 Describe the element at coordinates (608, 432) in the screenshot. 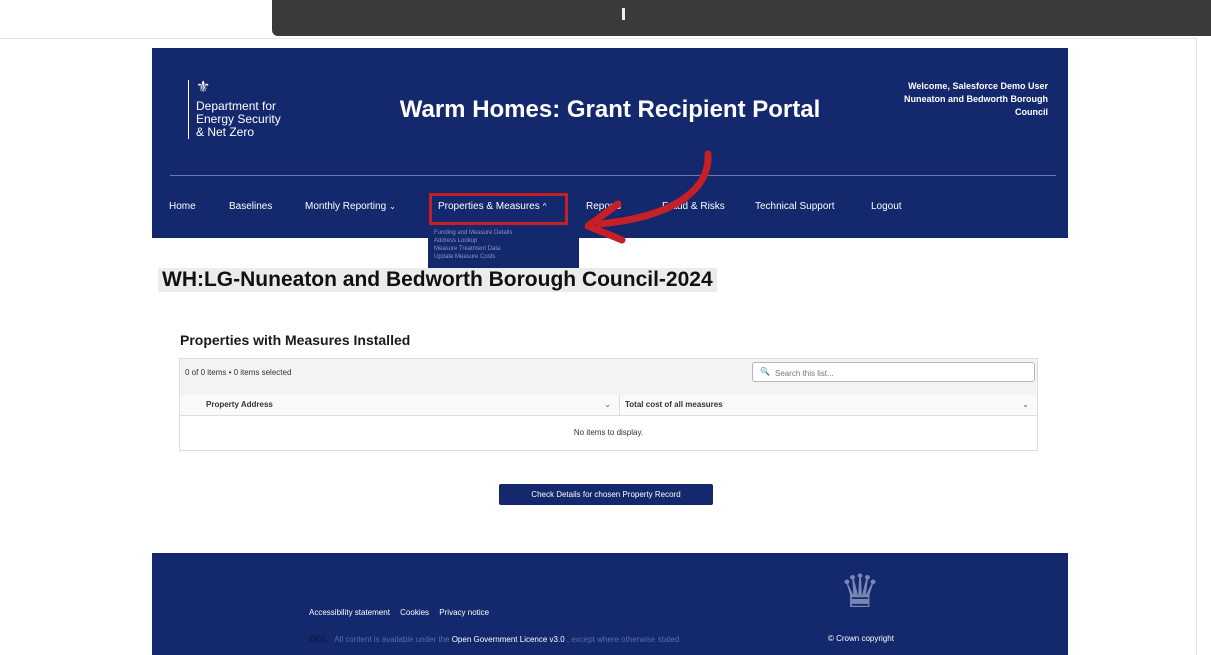

I see `empty-state: No items to display.` at that location.